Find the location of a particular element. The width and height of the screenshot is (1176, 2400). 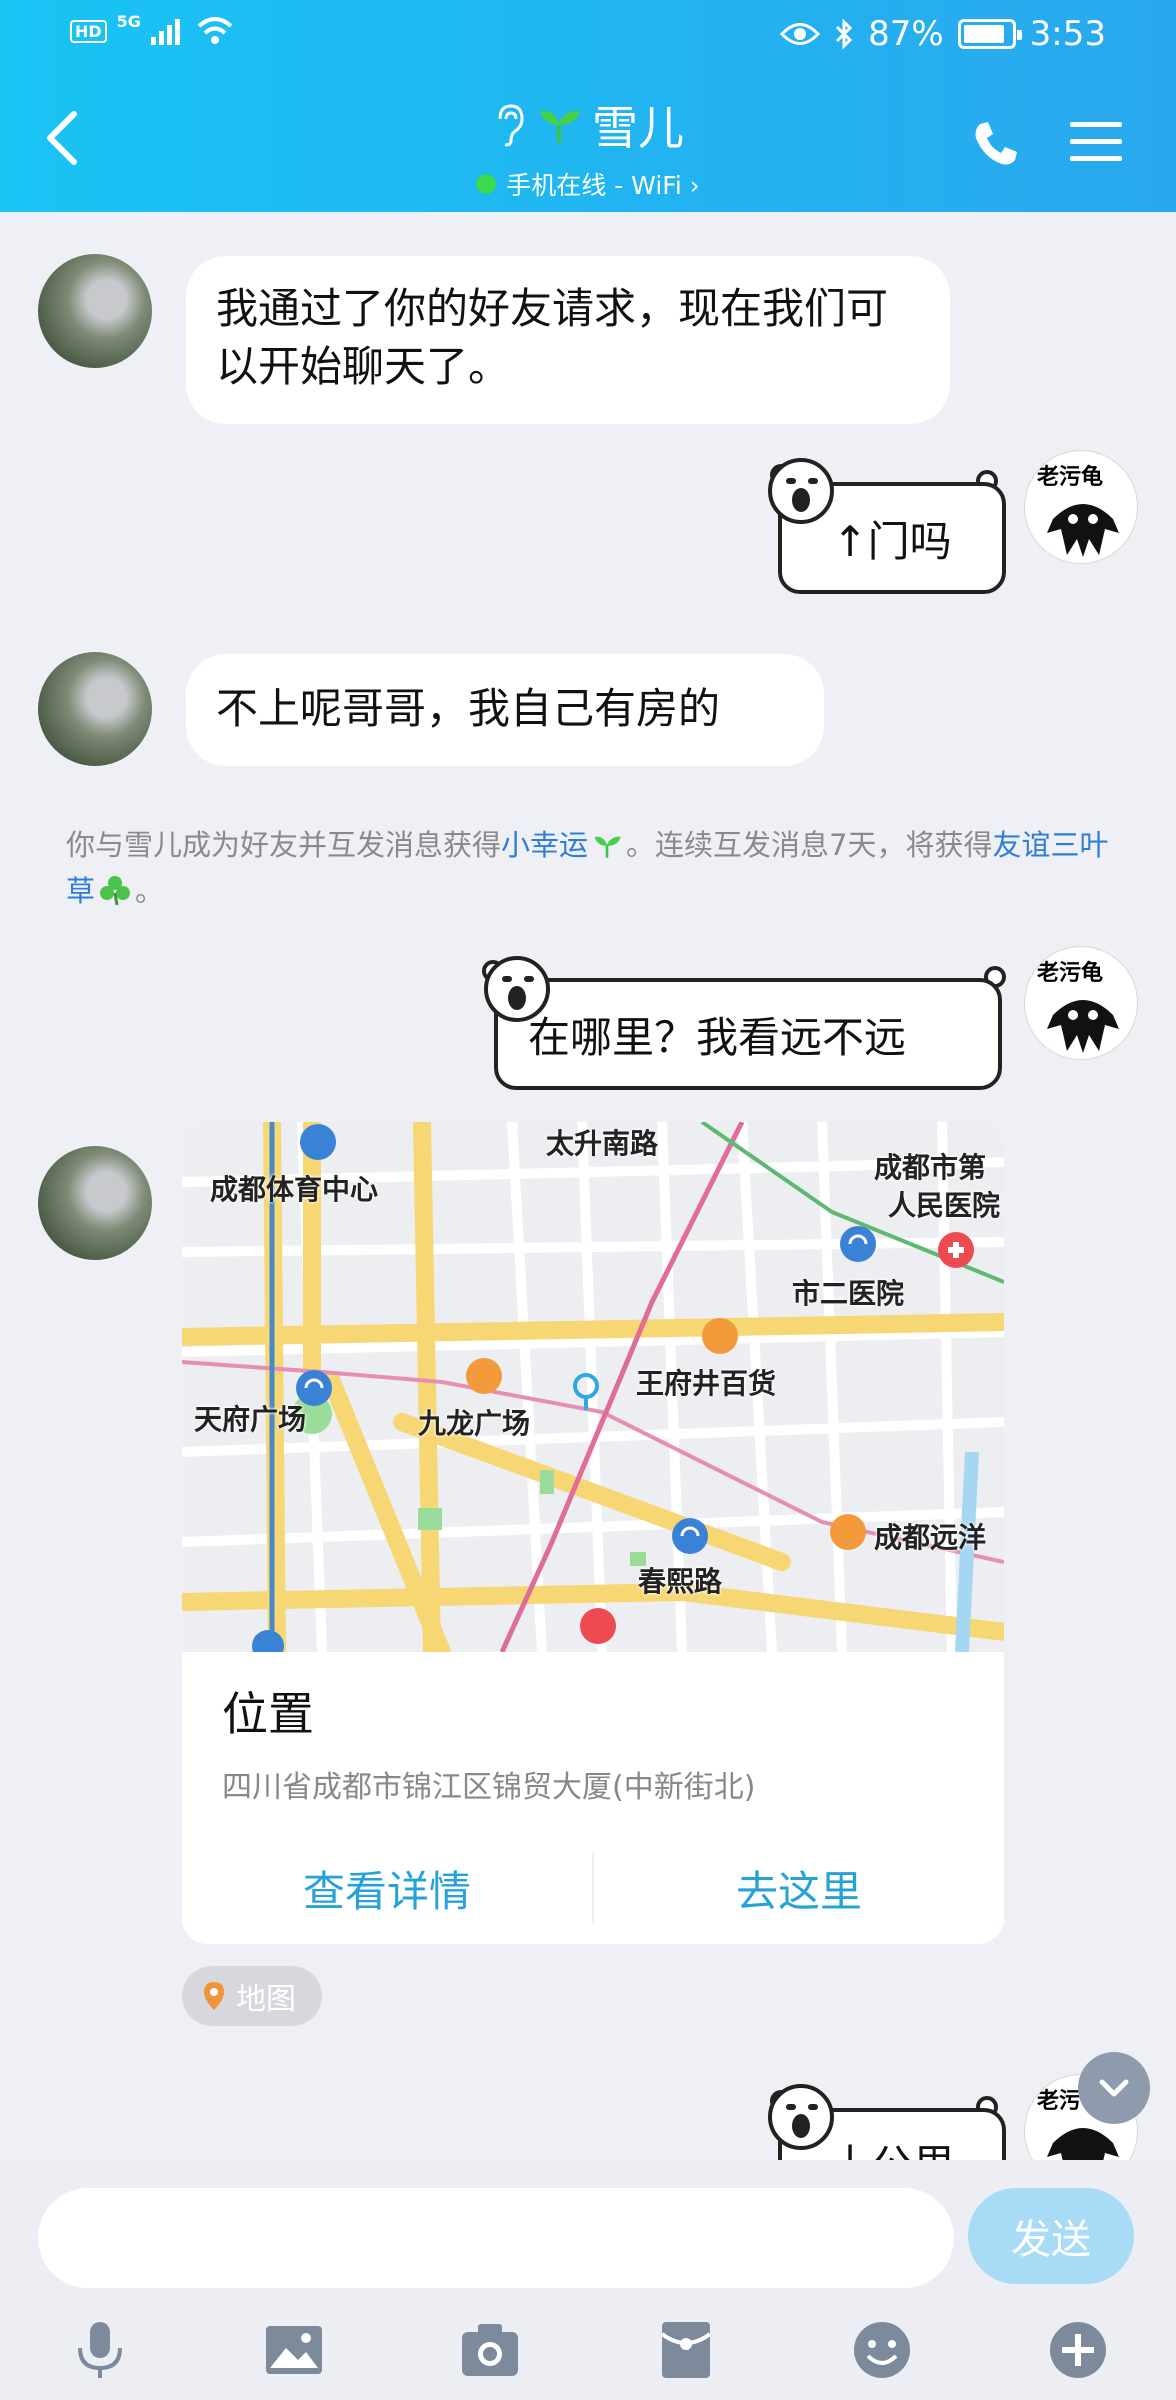

scroll-down-button is located at coordinates (1114, 2088).